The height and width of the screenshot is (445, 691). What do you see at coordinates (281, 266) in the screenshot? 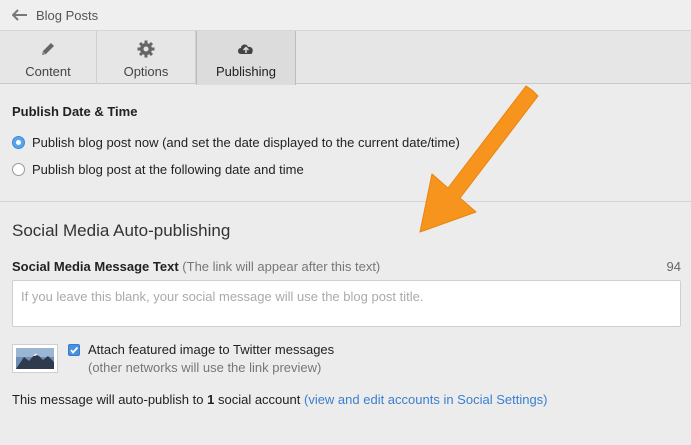
I see `message-hint: (The link will appear after this text)` at bounding box center [281, 266].